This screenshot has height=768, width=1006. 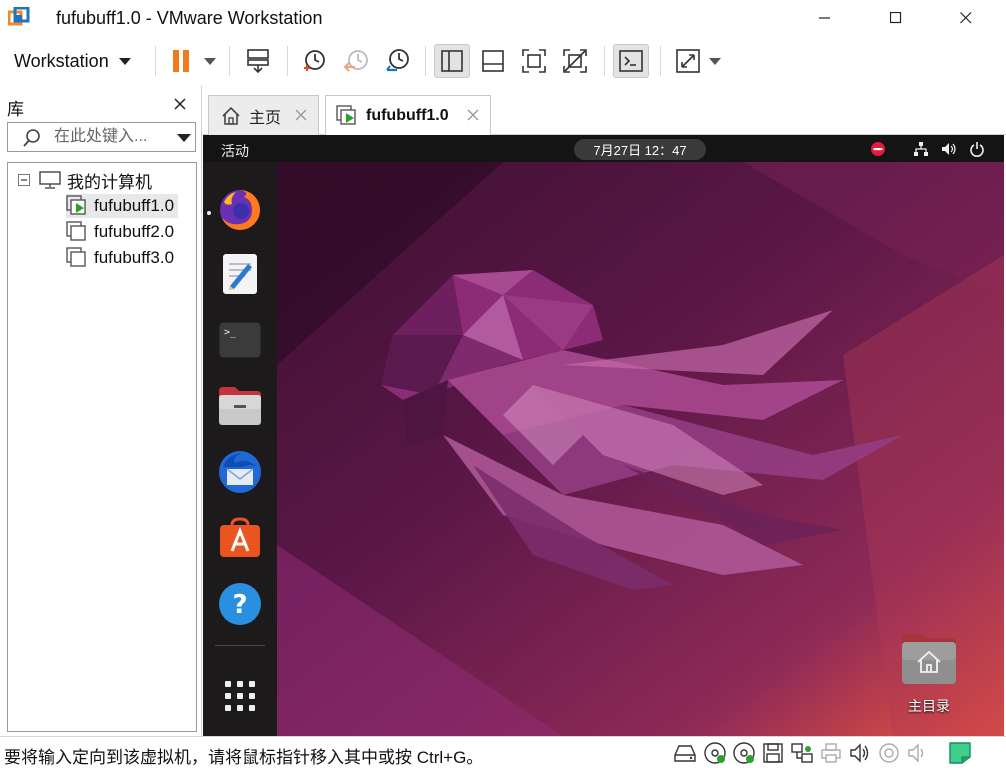 I want to click on floppy-icon, so click(x=773, y=753).